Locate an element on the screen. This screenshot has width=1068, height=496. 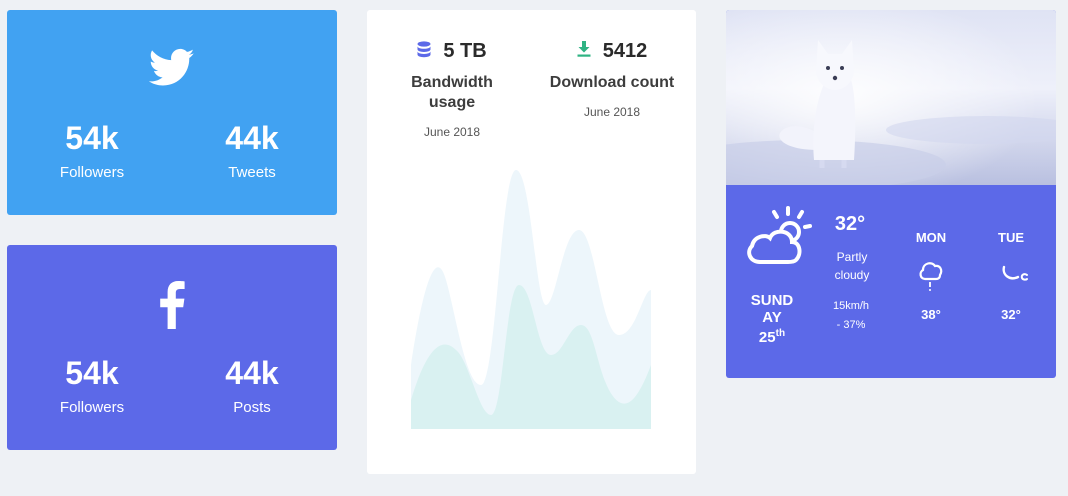
twitter-followers-value: 54k is located at coordinates (92, 138).